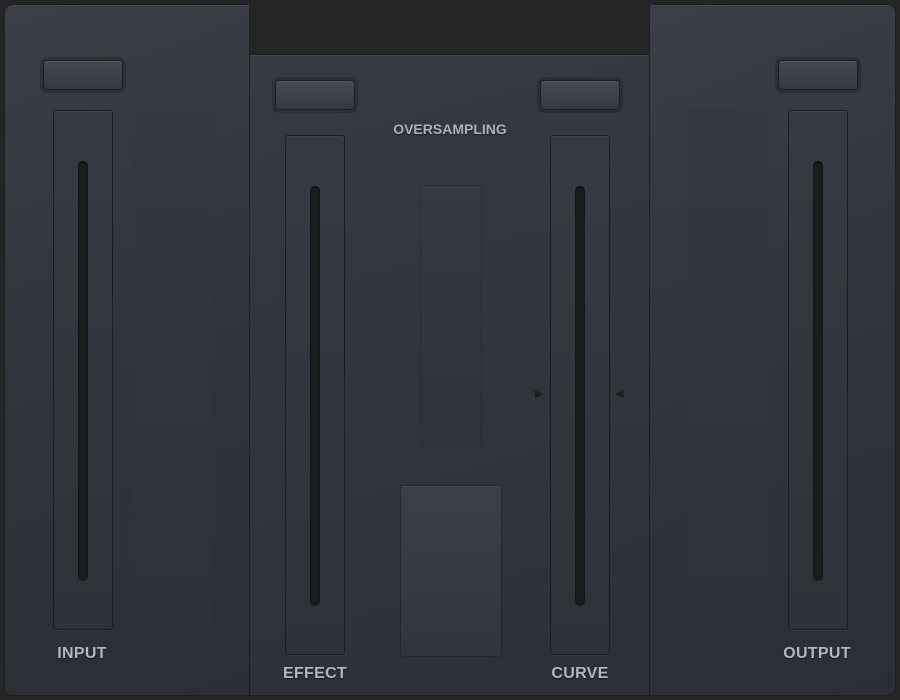 This screenshot has height=700, width=900. Describe the element at coordinates (451, 571) in the screenshot. I see `oversampling-selector` at that location.